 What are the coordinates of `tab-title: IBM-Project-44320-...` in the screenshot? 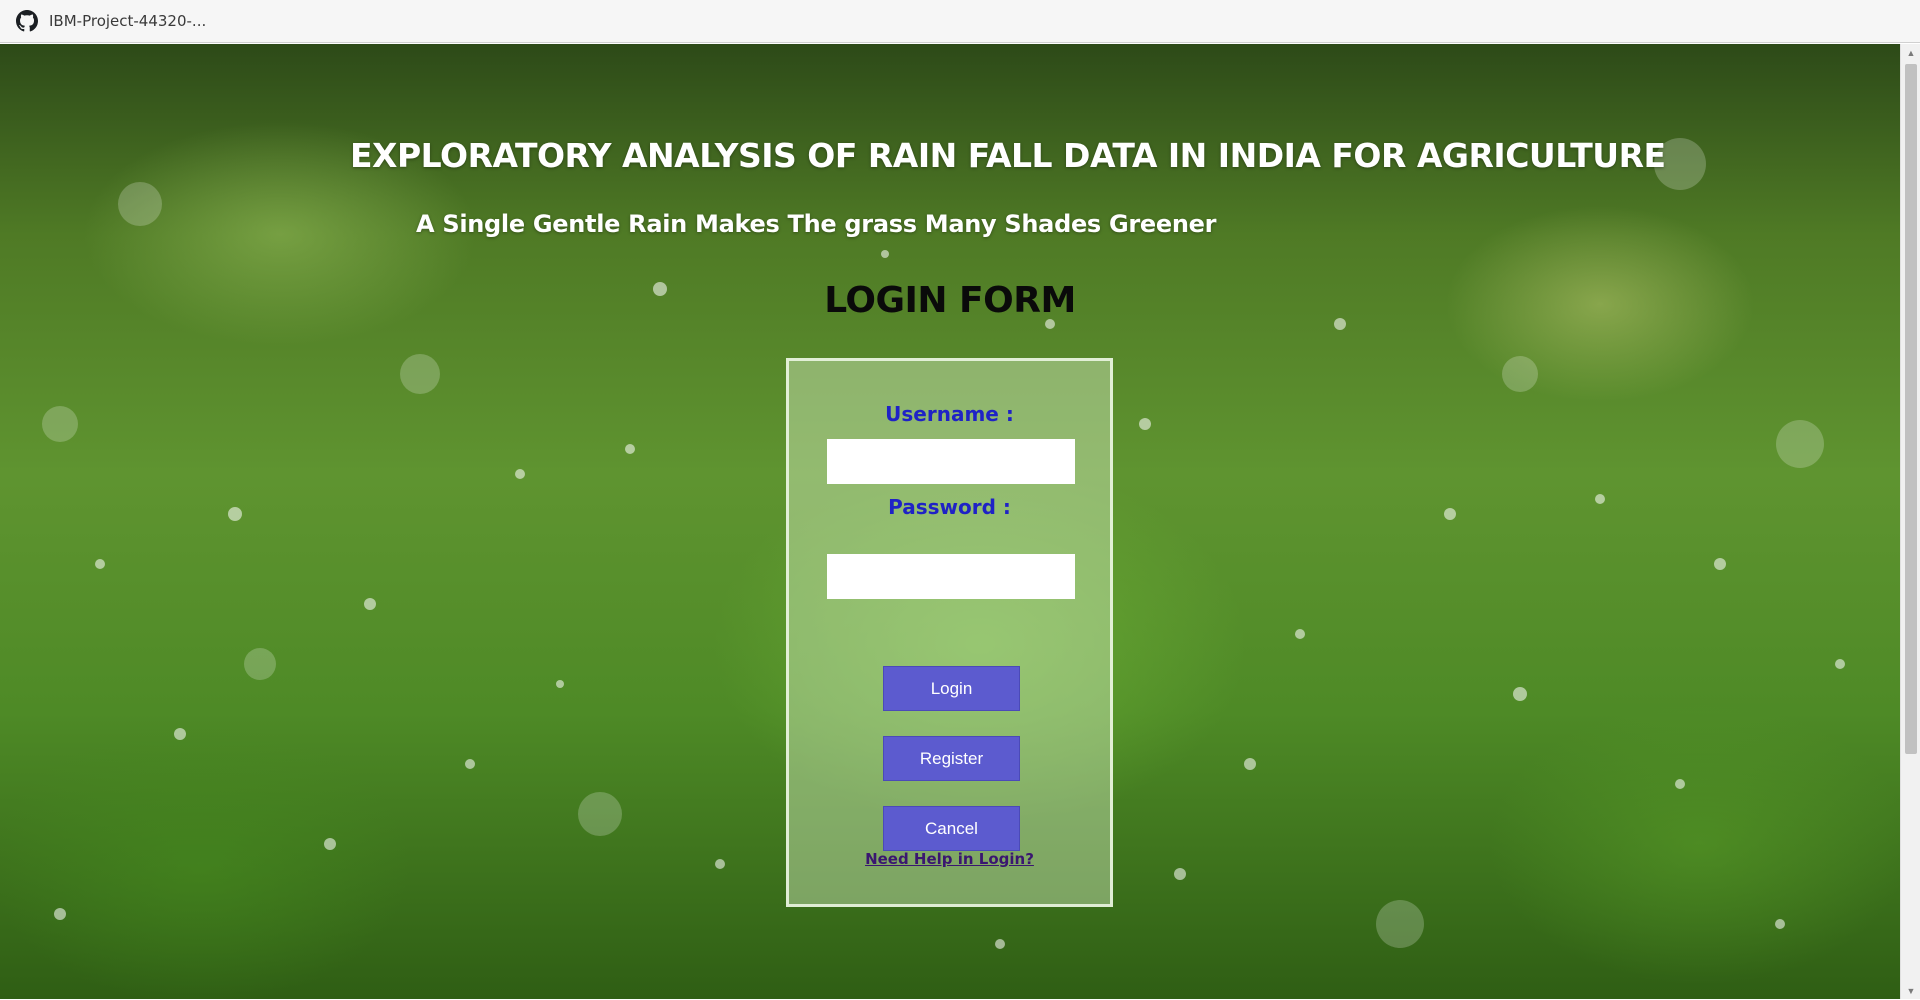 It's located at (127, 21).